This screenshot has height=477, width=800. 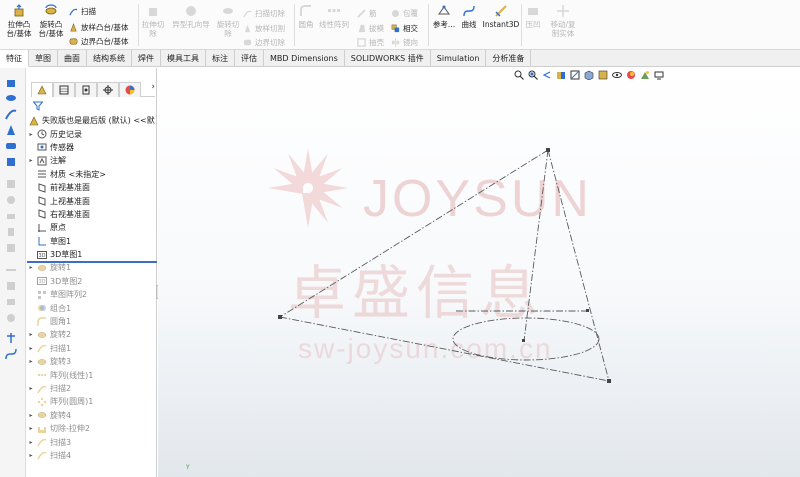 What do you see at coordinates (264, 42) in the screenshot?
I see `boundary-cut-button: 边界切除` at bounding box center [264, 42].